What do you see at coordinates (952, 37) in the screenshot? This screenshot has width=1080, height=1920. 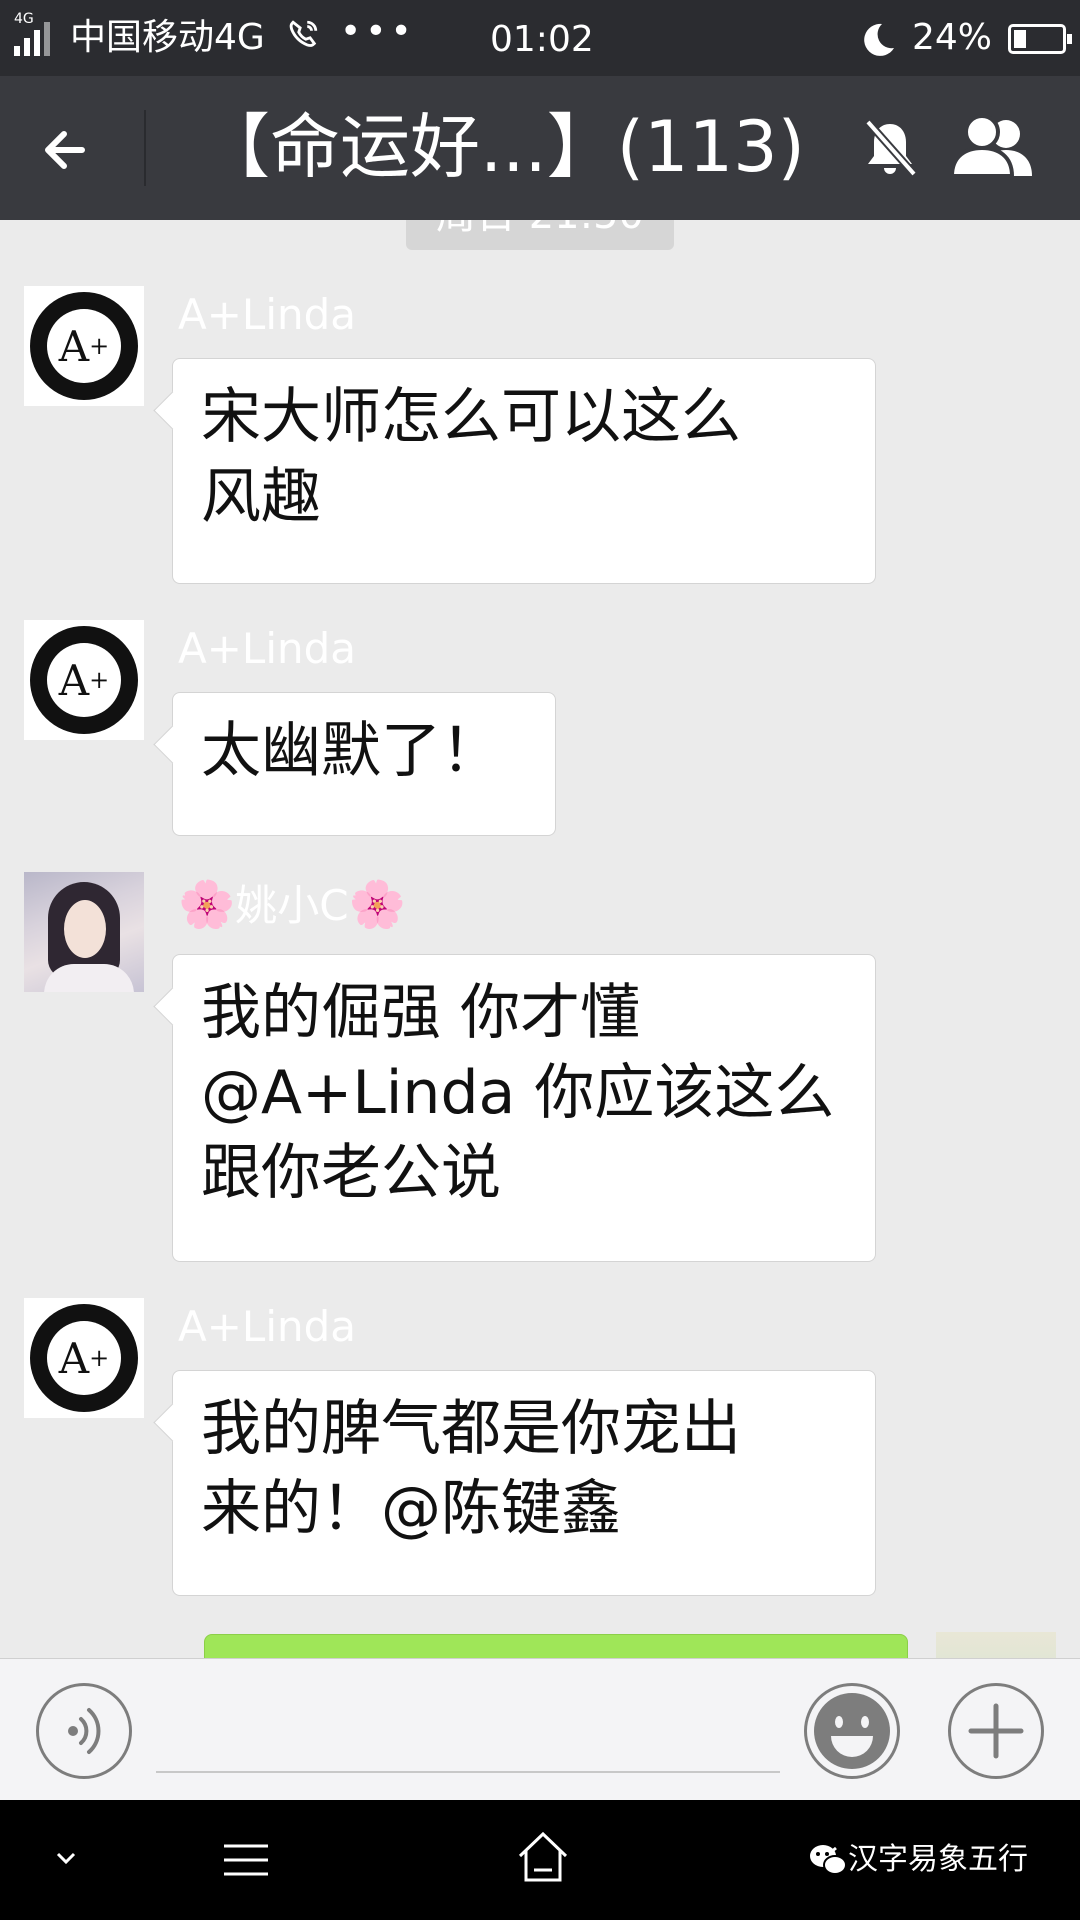 I see `battery-percent: 24%` at bounding box center [952, 37].